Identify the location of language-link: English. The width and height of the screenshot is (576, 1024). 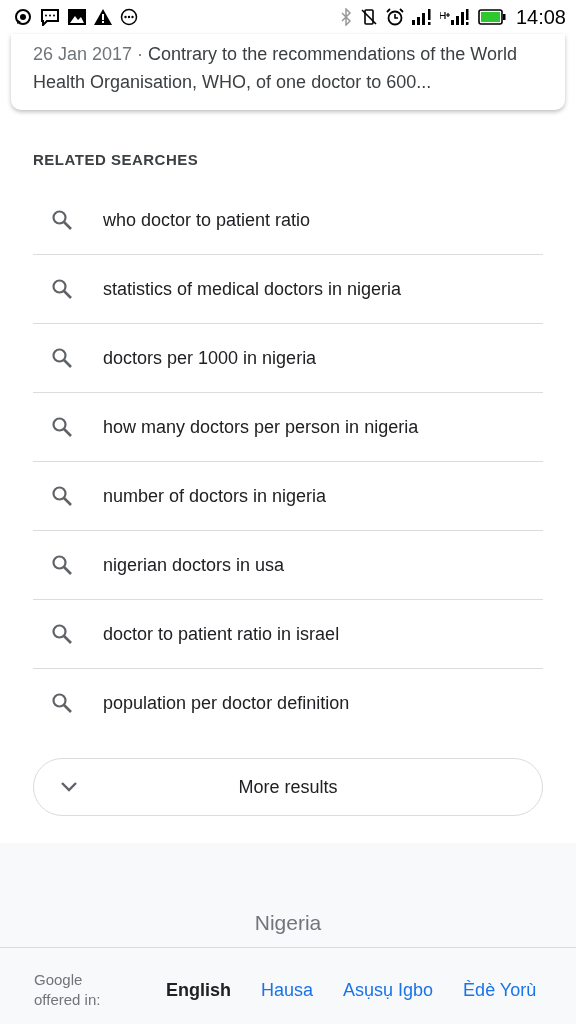
(198, 990).